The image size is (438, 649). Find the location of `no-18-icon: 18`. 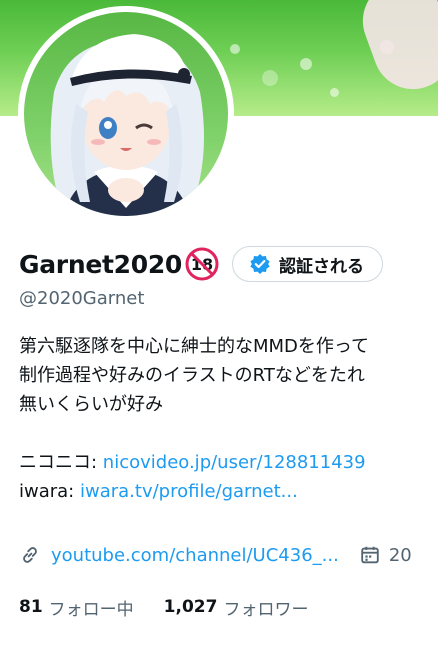

no-18-icon: 18 is located at coordinates (202, 264).